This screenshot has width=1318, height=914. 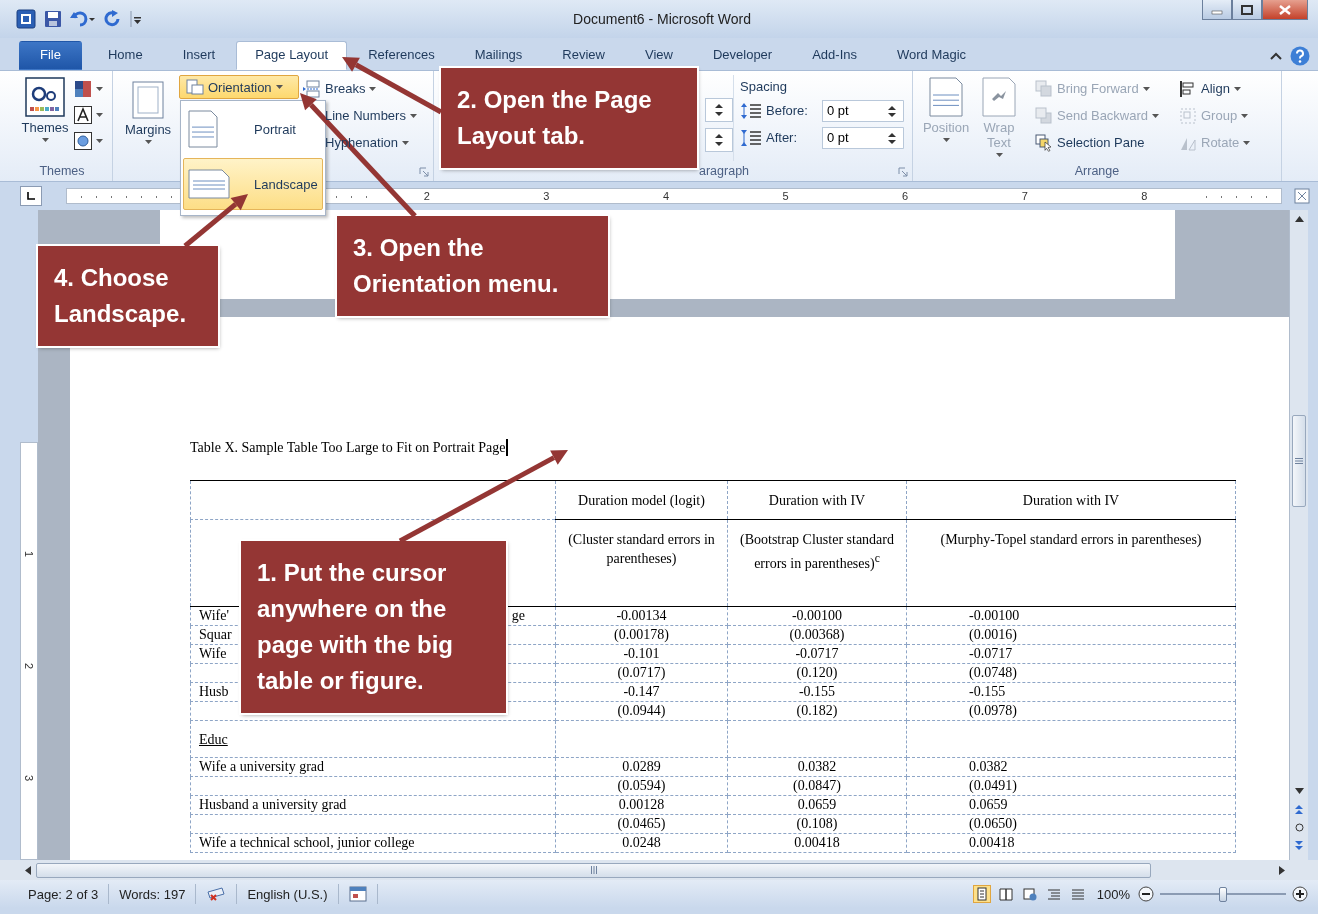 What do you see at coordinates (993, 672) in the screenshot?
I see `table-value: (0.0748)` at bounding box center [993, 672].